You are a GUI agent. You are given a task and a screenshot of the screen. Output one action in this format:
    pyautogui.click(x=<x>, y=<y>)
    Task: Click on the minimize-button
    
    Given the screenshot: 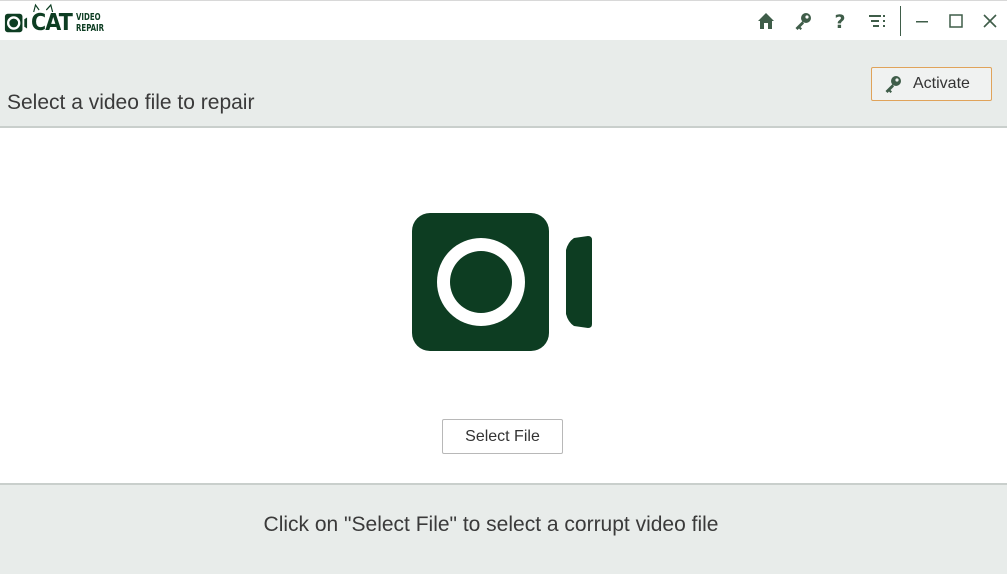 What is the action you would take?
    pyautogui.click(x=922, y=21)
    